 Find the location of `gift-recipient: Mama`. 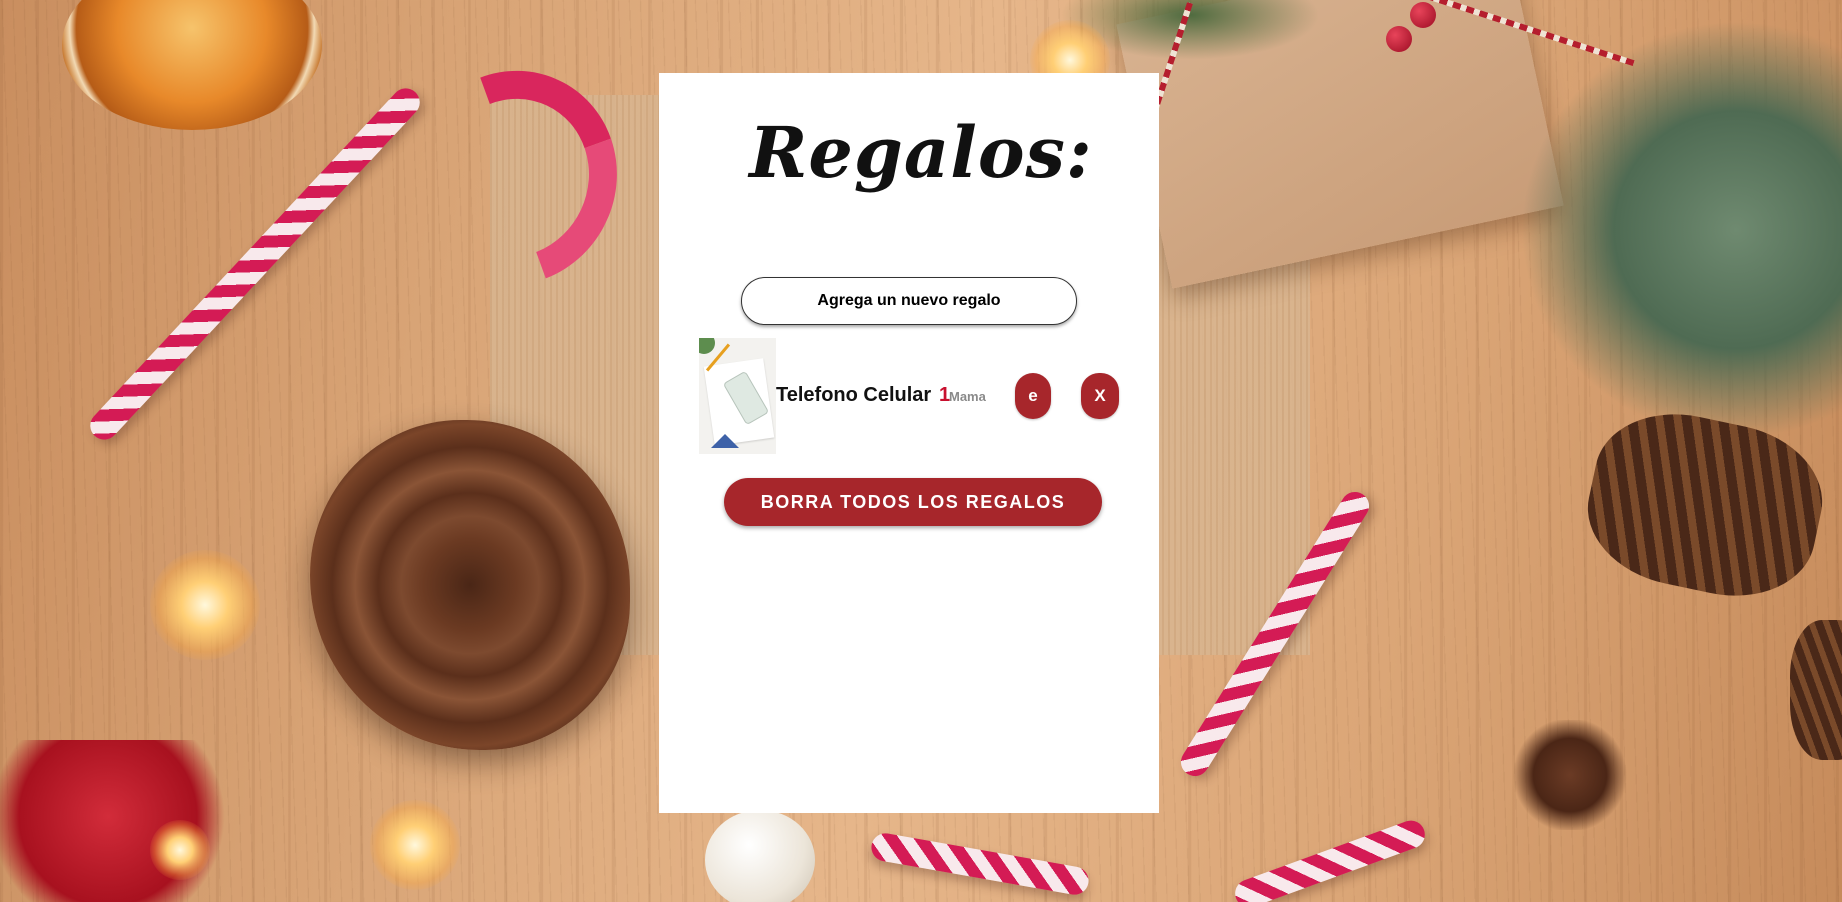

gift-recipient: Mama is located at coordinates (967, 396).